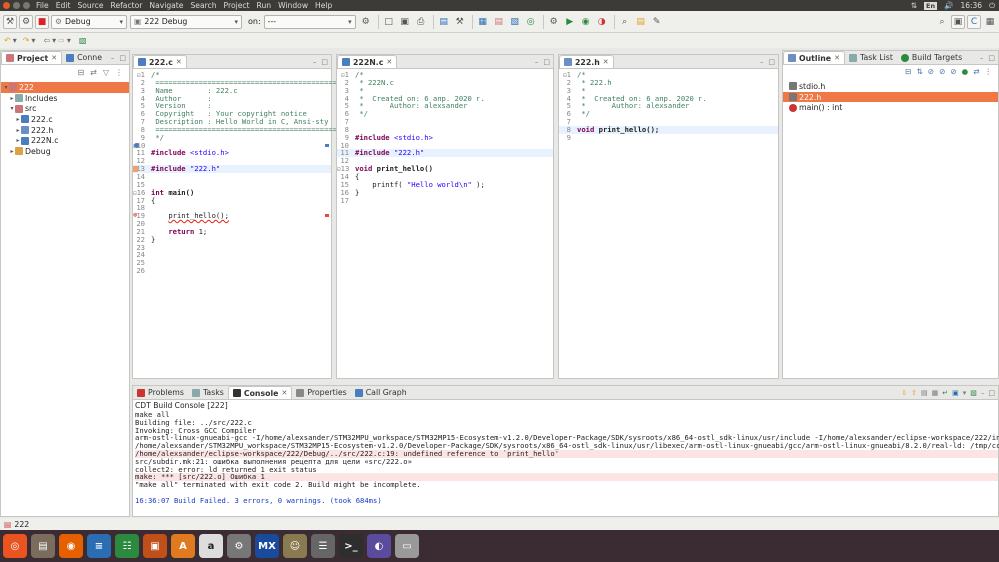 This screenshot has height=562, width=999. I want to click on menu-source: Source, so click(90, 5).